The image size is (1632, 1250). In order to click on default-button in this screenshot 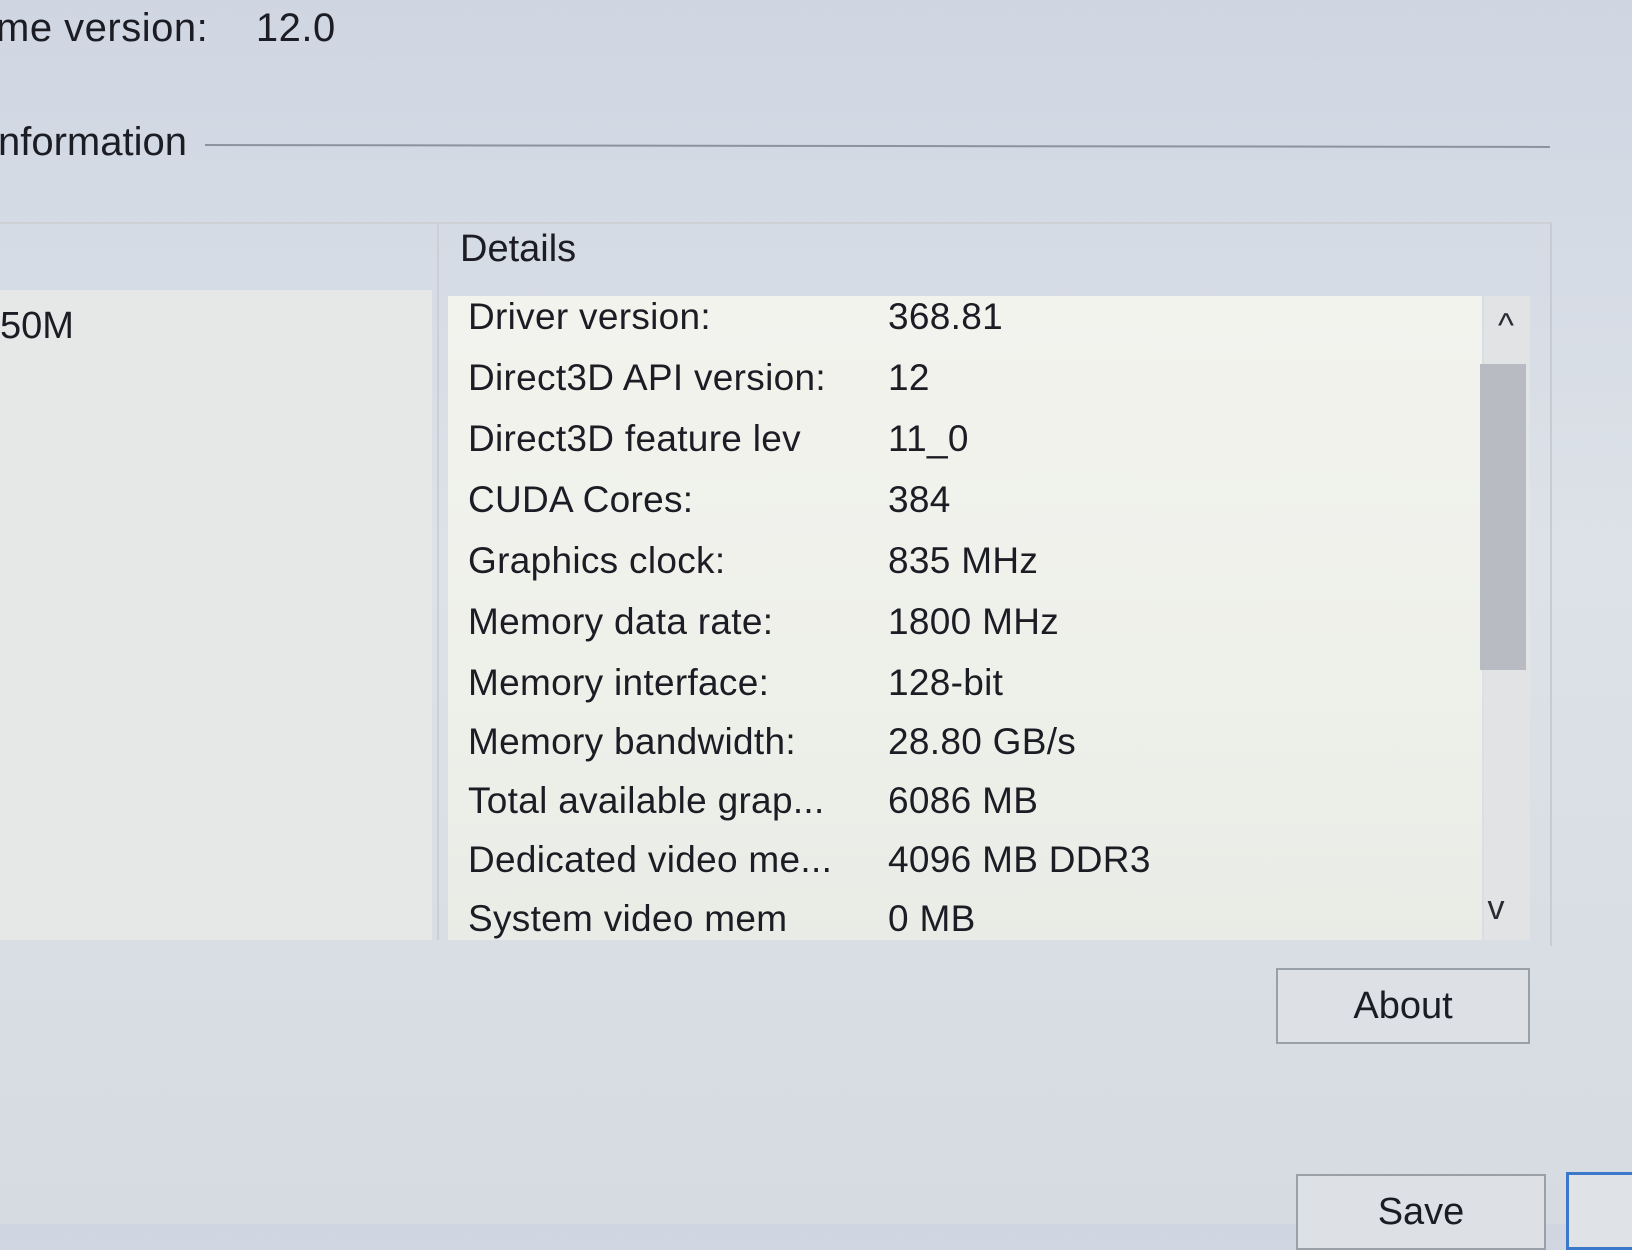, I will do `click(1599, 1211)`.